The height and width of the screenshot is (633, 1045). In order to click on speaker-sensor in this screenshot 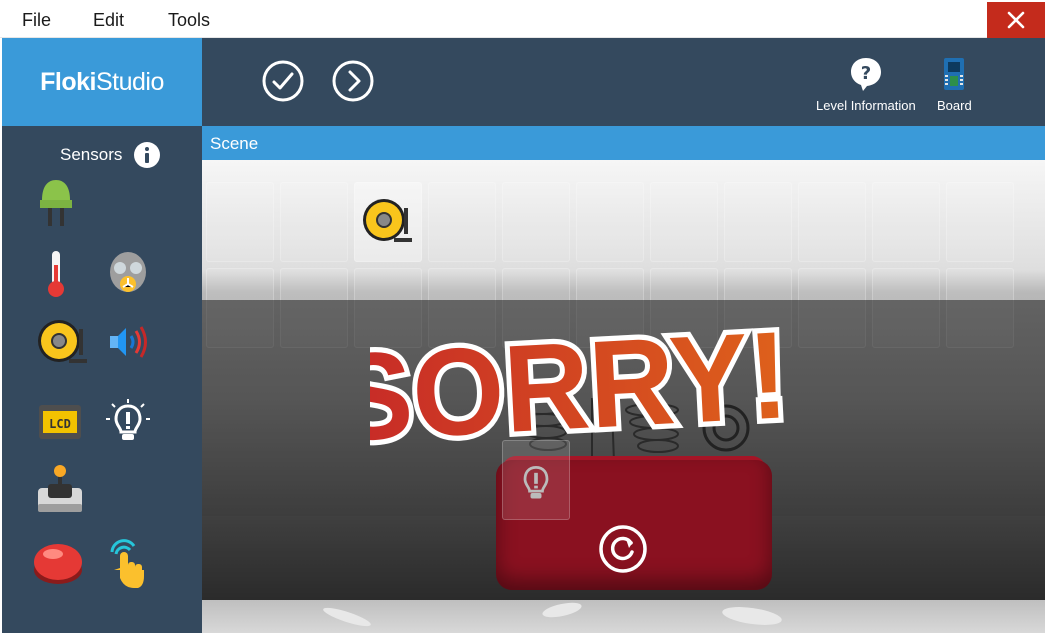, I will do `click(128, 342)`.